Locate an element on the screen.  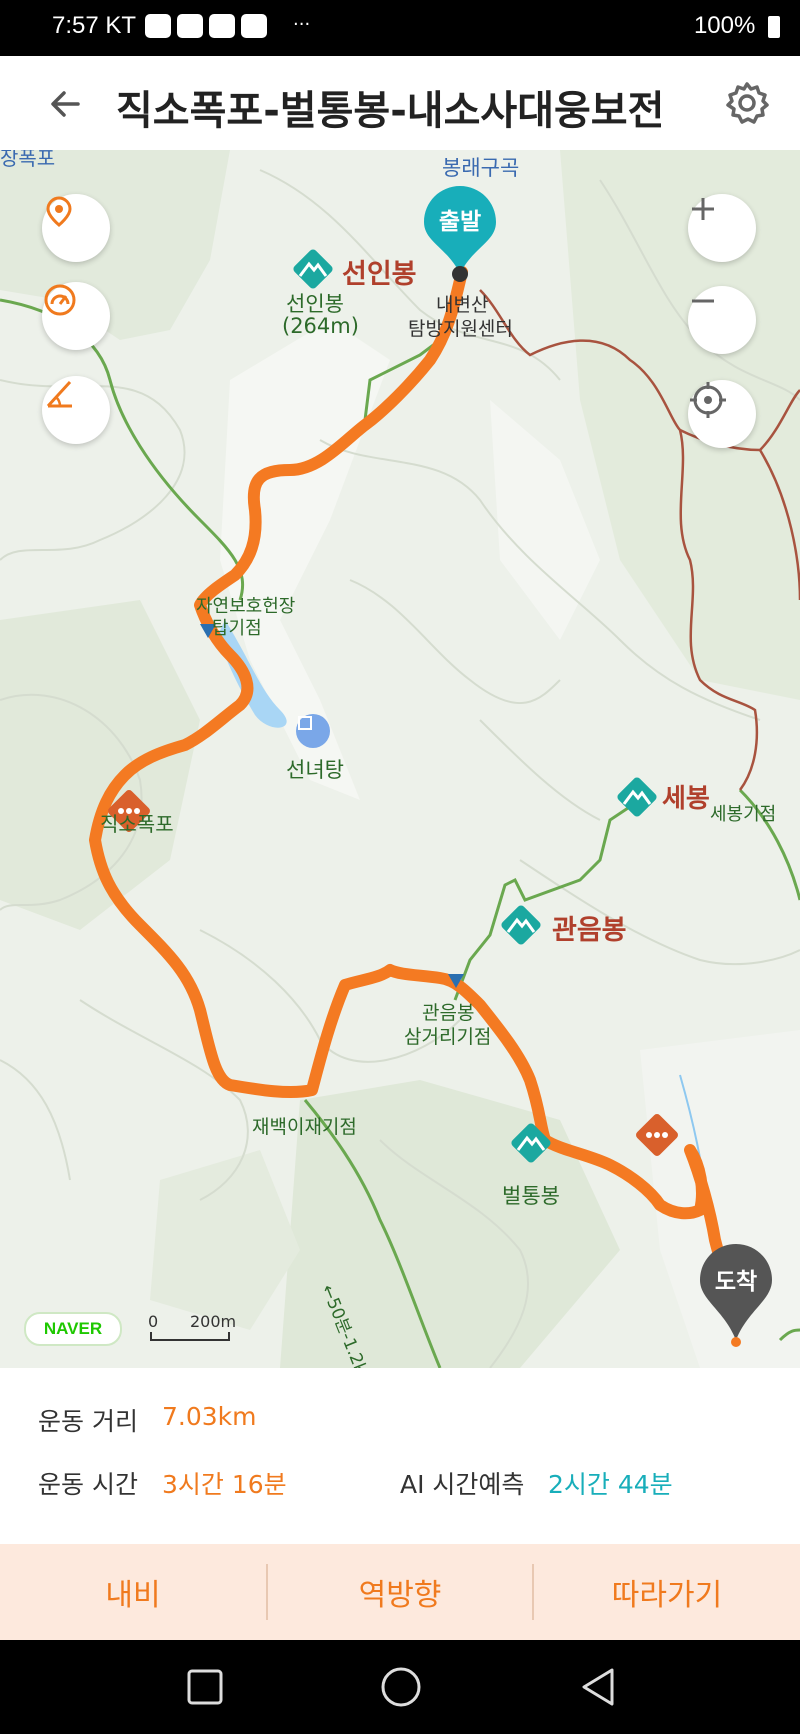
end-marker-label: 도착 is located at coordinates (736, 1282).